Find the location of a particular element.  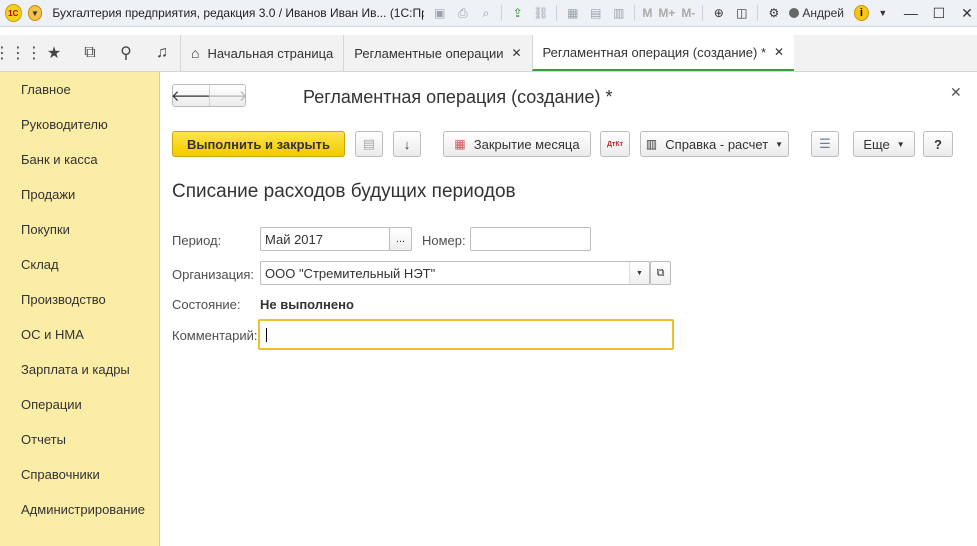

maximize-window-icon: ☐ is located at coordinates (939, 13).